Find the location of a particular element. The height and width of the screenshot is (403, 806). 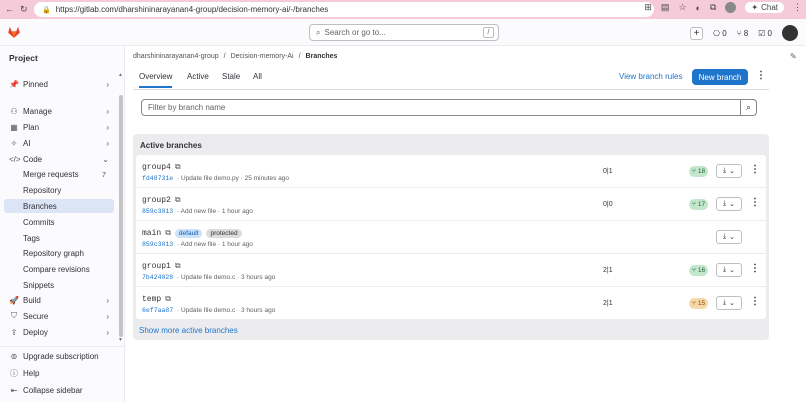

reader-icon: ▤ is located at coordinates (665, 7).